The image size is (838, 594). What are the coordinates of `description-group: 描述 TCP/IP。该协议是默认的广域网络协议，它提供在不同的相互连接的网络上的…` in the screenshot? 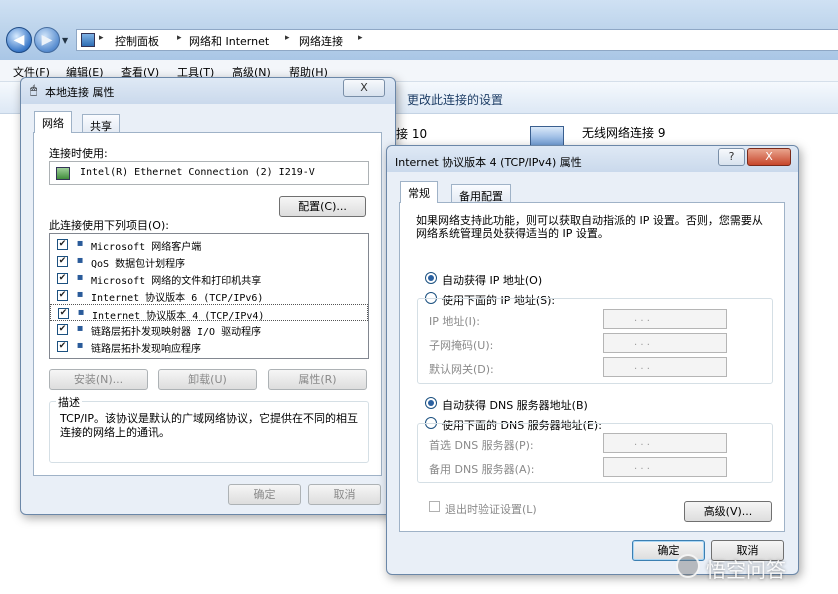 It's located at (209, 428).